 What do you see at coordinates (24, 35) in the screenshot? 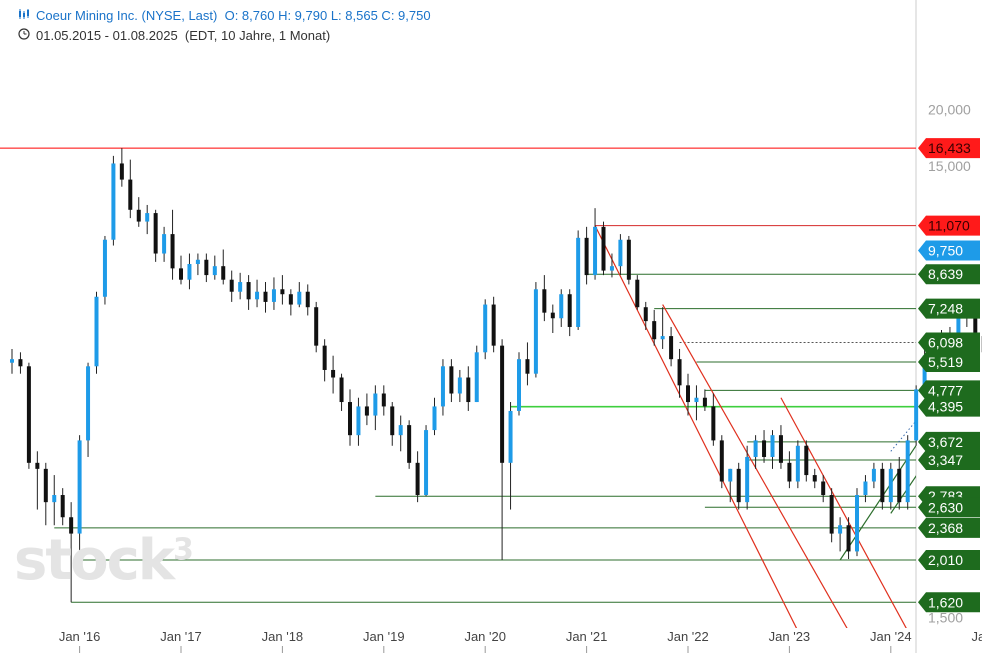
I see `clock-icon` at bounding box center [24, 35].